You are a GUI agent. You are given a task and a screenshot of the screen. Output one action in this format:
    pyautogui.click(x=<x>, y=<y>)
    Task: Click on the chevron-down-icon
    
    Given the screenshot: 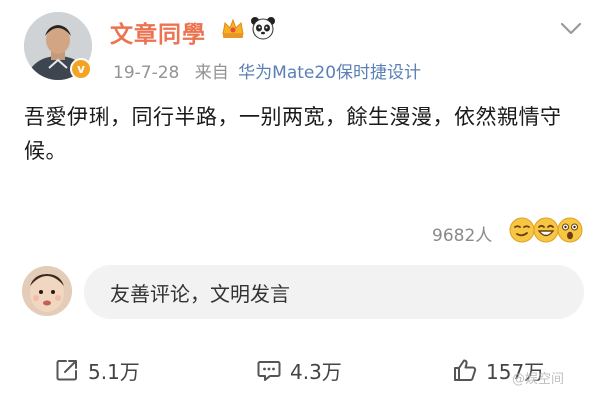 What is the action you would take?
    pyautogui.click(x=571, y=29)
    